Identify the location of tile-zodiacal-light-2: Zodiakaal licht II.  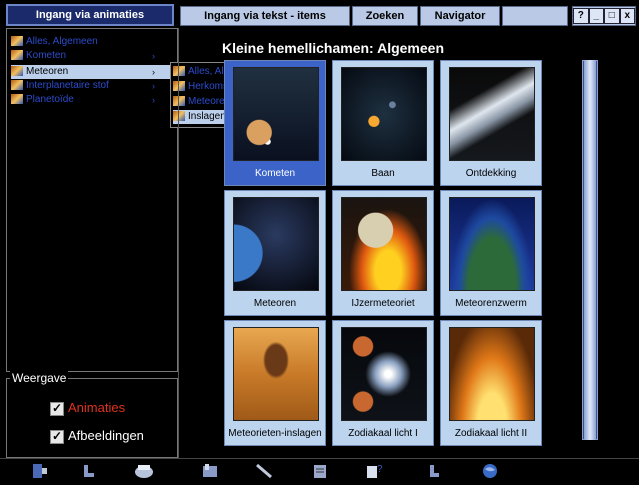
(491, 383).